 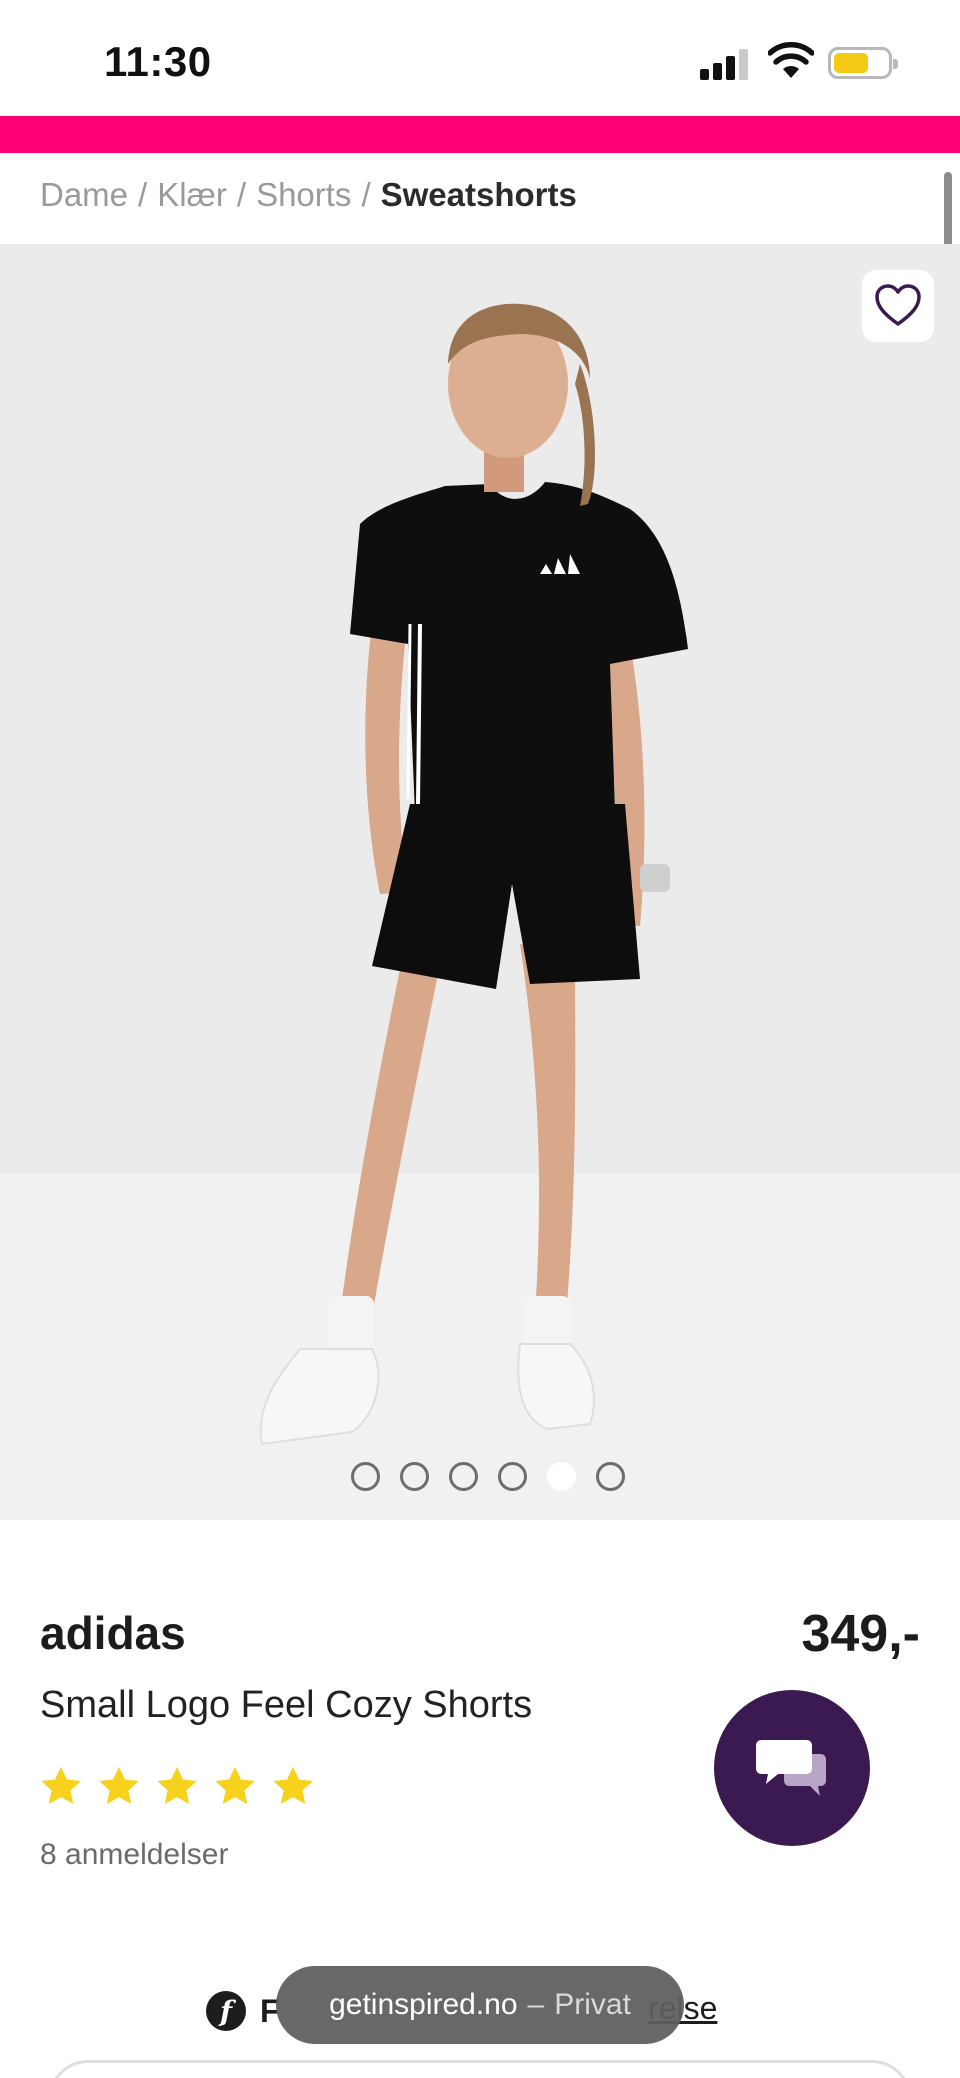 I want to click on status-bar: 11:30, so click(x=480, y=58).